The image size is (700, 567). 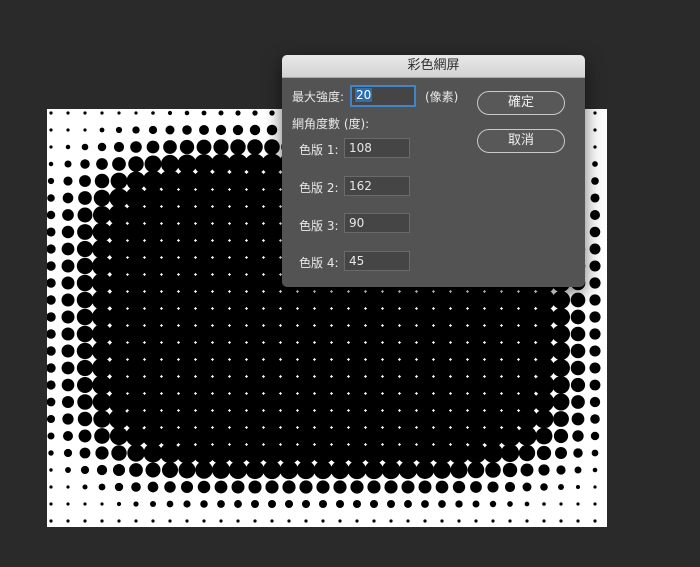 What do you see at coordinates (377, 261) in the screenshot?
I see `channel-4-input: 45` at bounding box center [377, 261].